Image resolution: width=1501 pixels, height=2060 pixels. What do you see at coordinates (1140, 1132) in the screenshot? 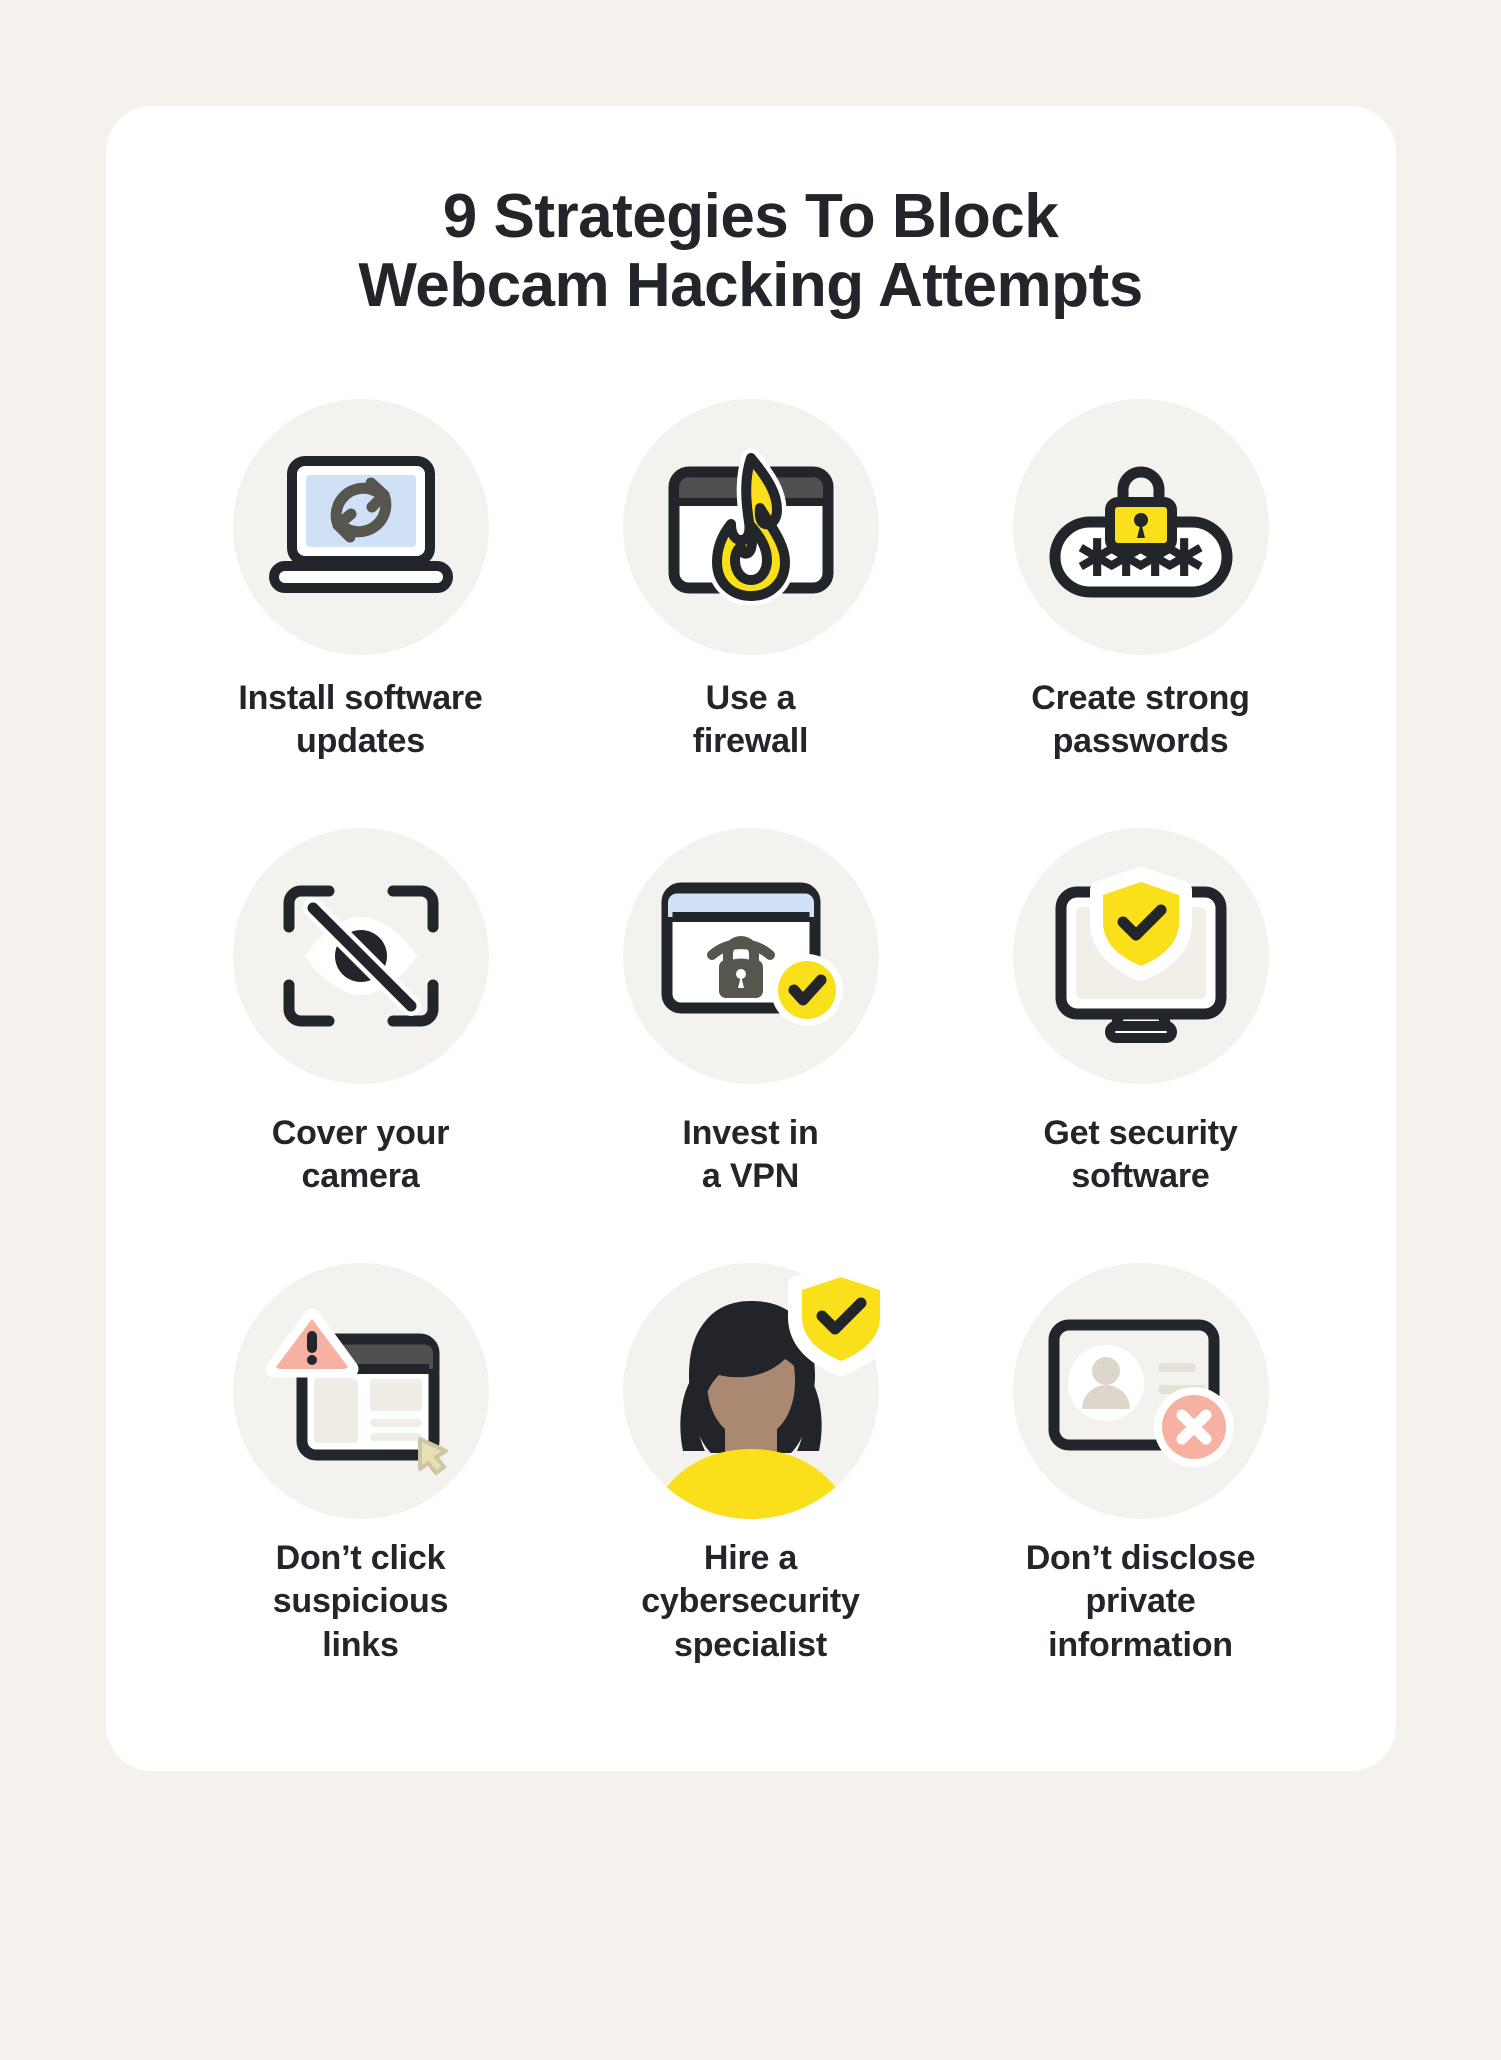
I see `label-line: Get security` at bounding box center [1140, 1132].